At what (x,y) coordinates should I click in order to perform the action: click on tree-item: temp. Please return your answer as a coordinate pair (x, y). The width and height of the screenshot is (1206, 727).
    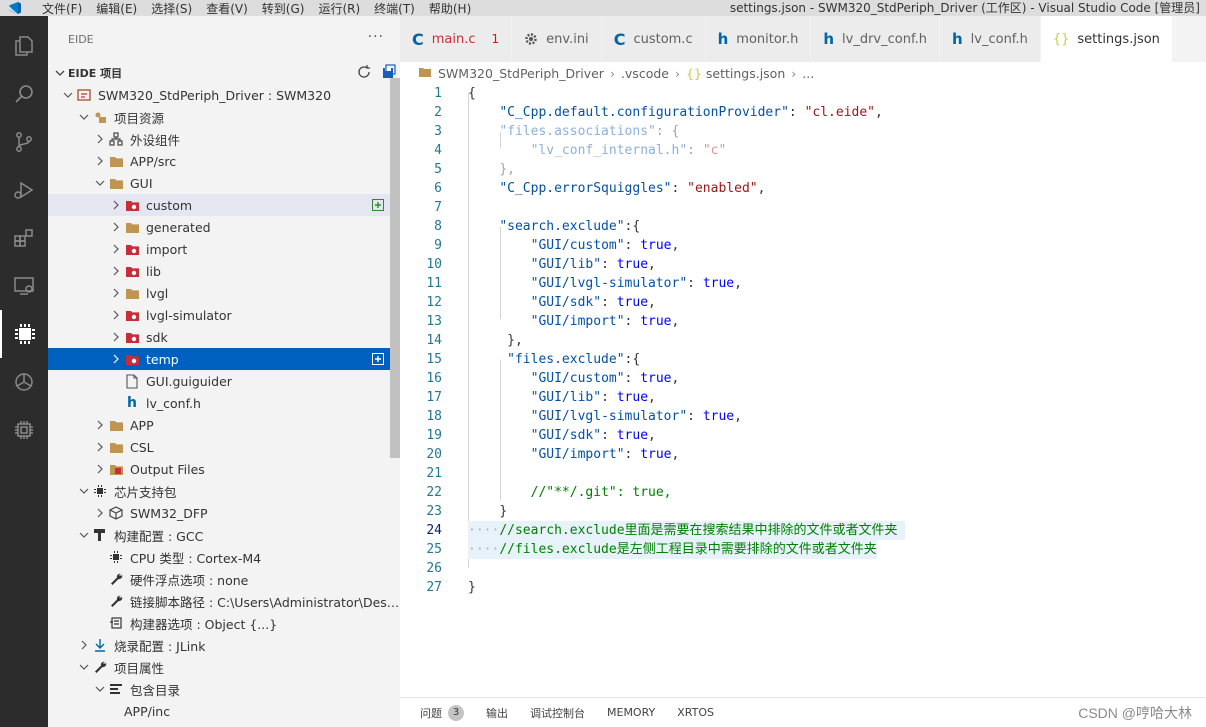
    Looking at the image, I should click on (224, 359).